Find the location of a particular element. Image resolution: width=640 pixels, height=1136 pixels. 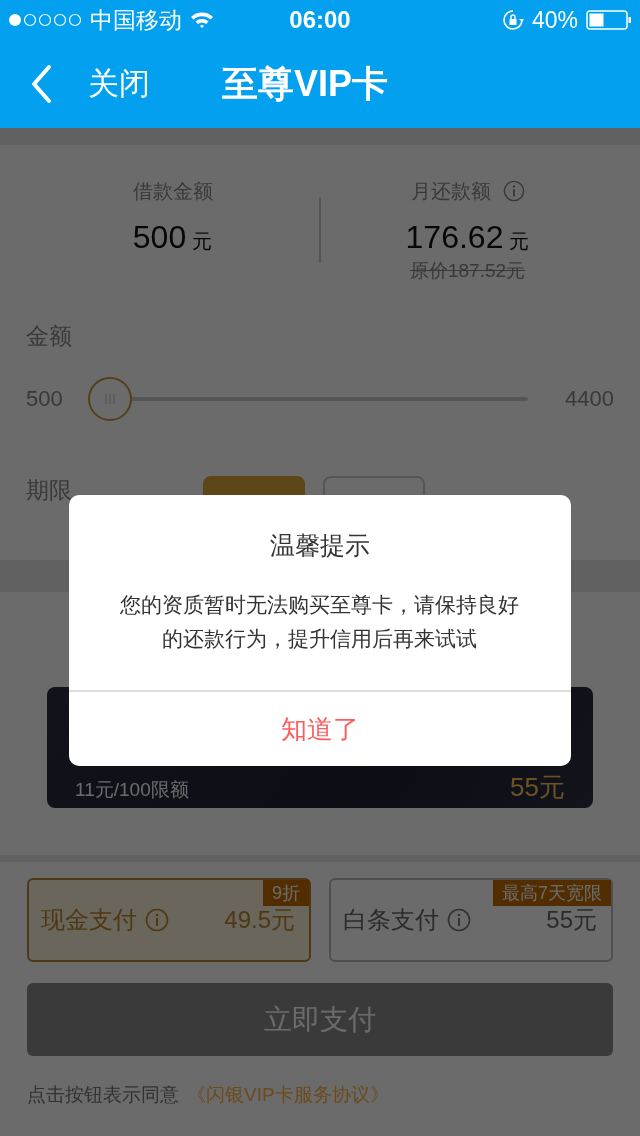

amount-slider is located at coordinates (308, 399).